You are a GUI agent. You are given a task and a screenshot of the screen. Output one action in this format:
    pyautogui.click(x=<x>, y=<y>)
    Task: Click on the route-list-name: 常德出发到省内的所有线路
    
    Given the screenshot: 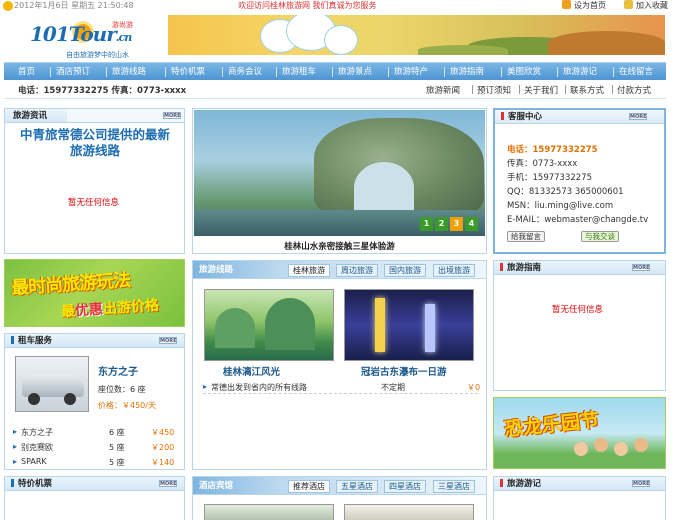 What is the action you would take?
    pyautogui.click(x=259, y=387)
    